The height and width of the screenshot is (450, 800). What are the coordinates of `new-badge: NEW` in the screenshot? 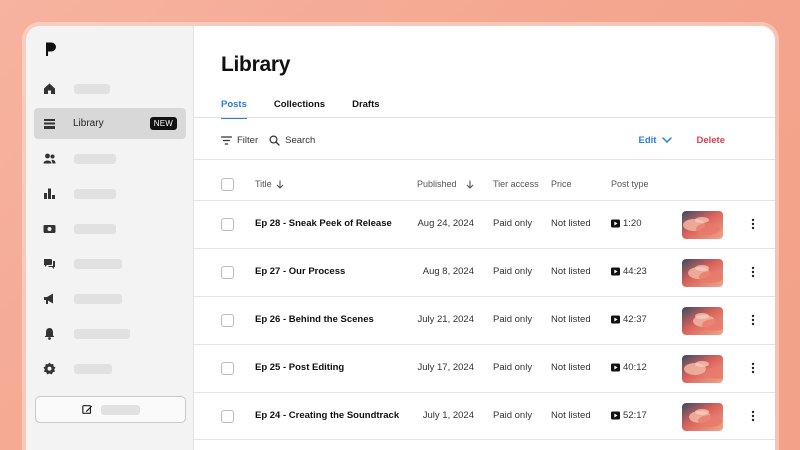 It's located at (163, 123).